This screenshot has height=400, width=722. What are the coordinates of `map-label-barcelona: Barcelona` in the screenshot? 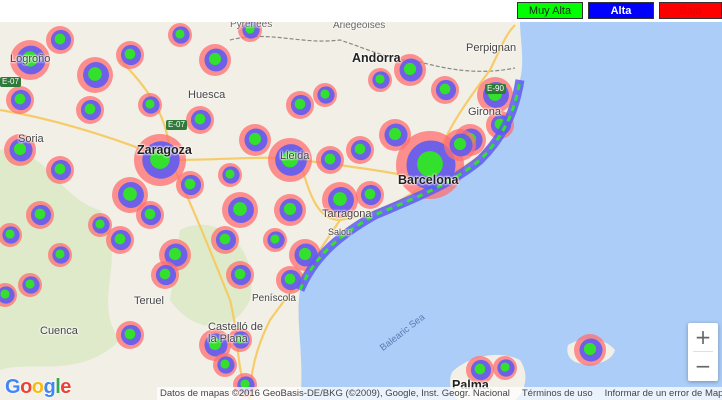 It's located at (428, 180).